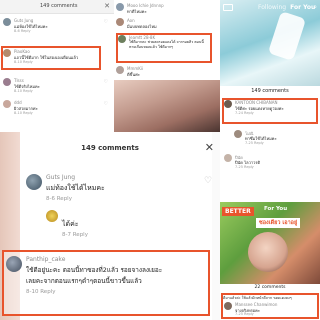  Describe the element at coordinates (228, 7) in the screenshot. I see `live-icon` at that location.